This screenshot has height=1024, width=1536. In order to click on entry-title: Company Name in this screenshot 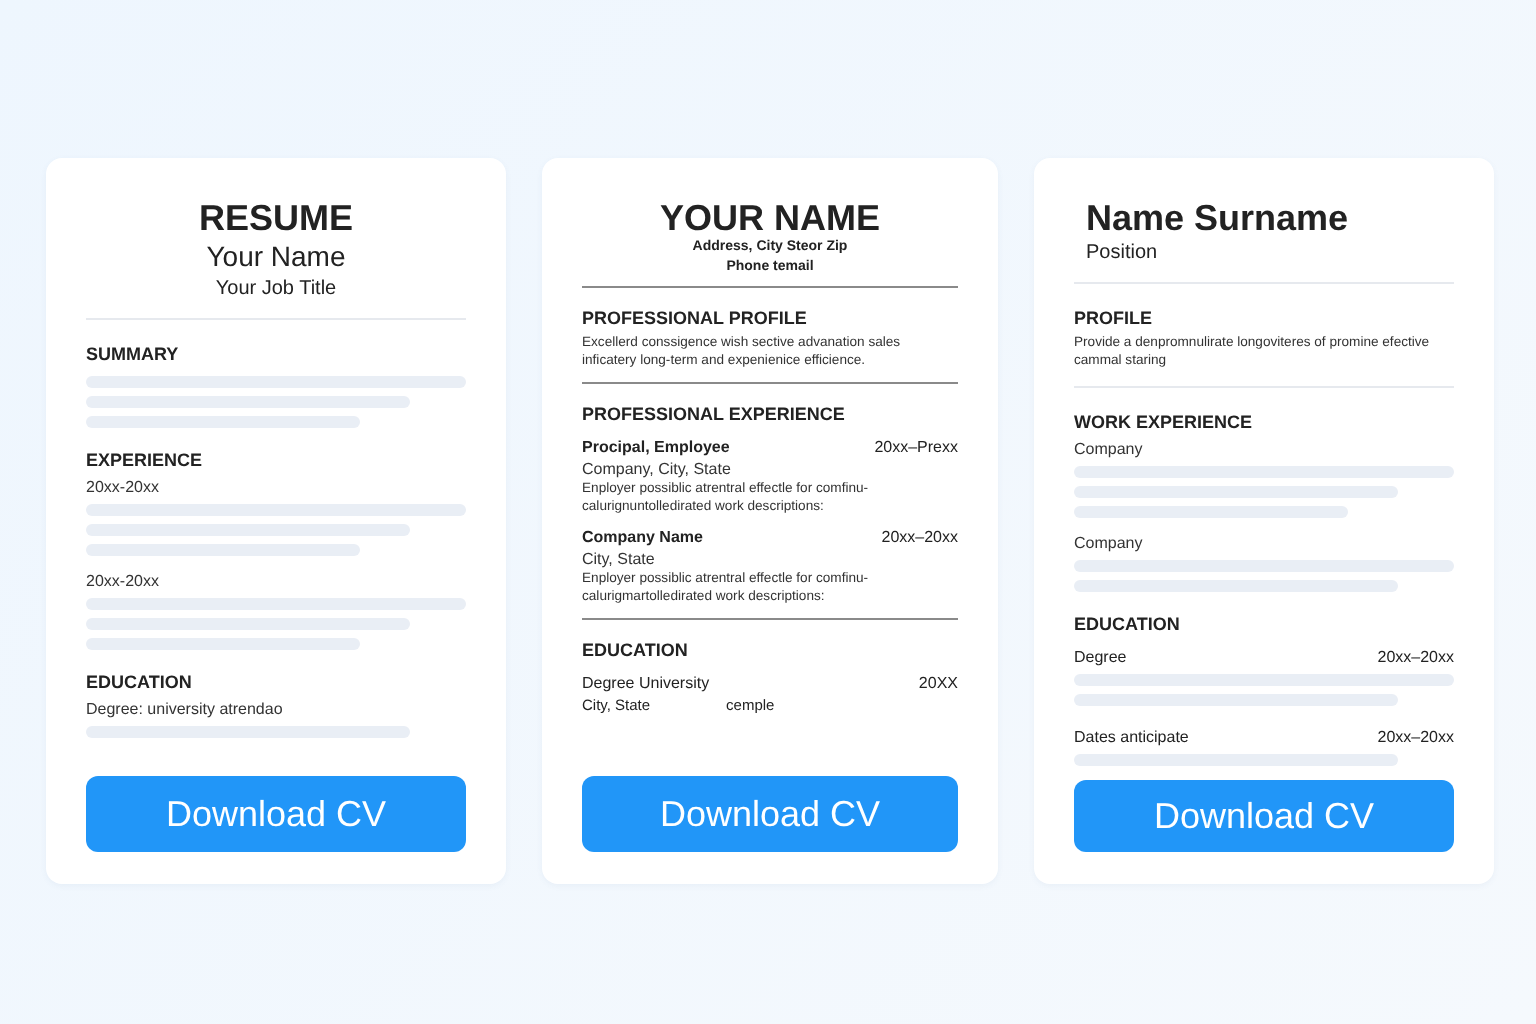, I will do `click(642, 537)`.